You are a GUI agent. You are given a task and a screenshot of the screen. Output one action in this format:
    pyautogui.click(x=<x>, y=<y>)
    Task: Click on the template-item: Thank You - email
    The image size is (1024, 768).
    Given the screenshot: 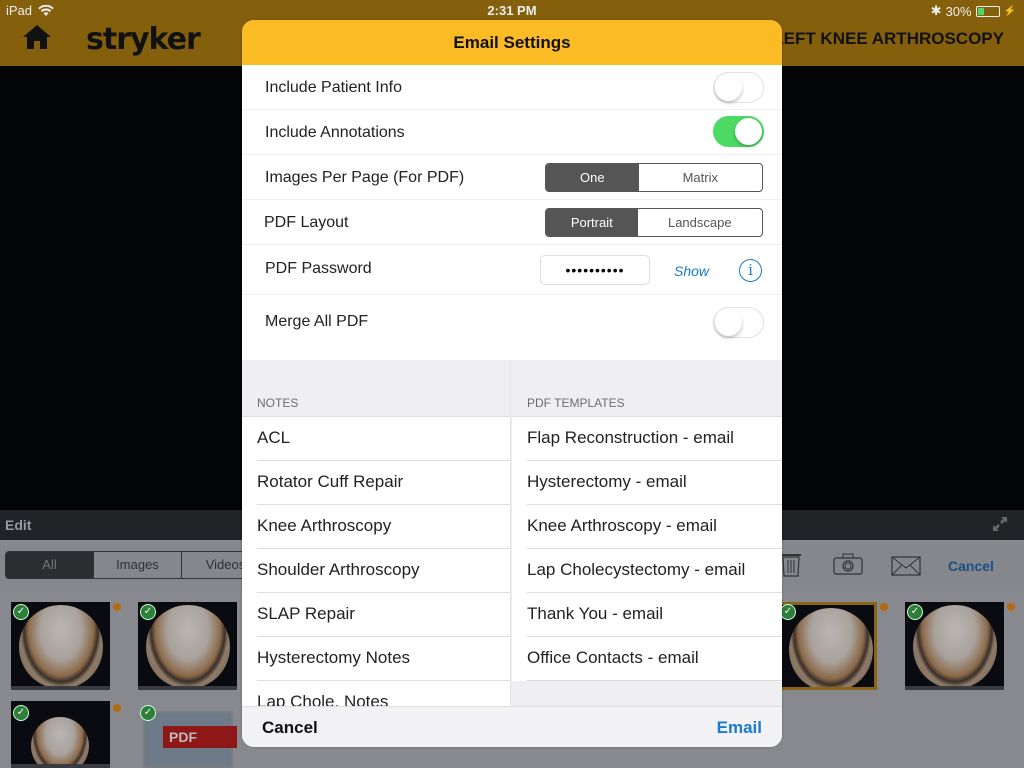 What is the action you would take?
    pyautogui.click(x=647, y=615)
    